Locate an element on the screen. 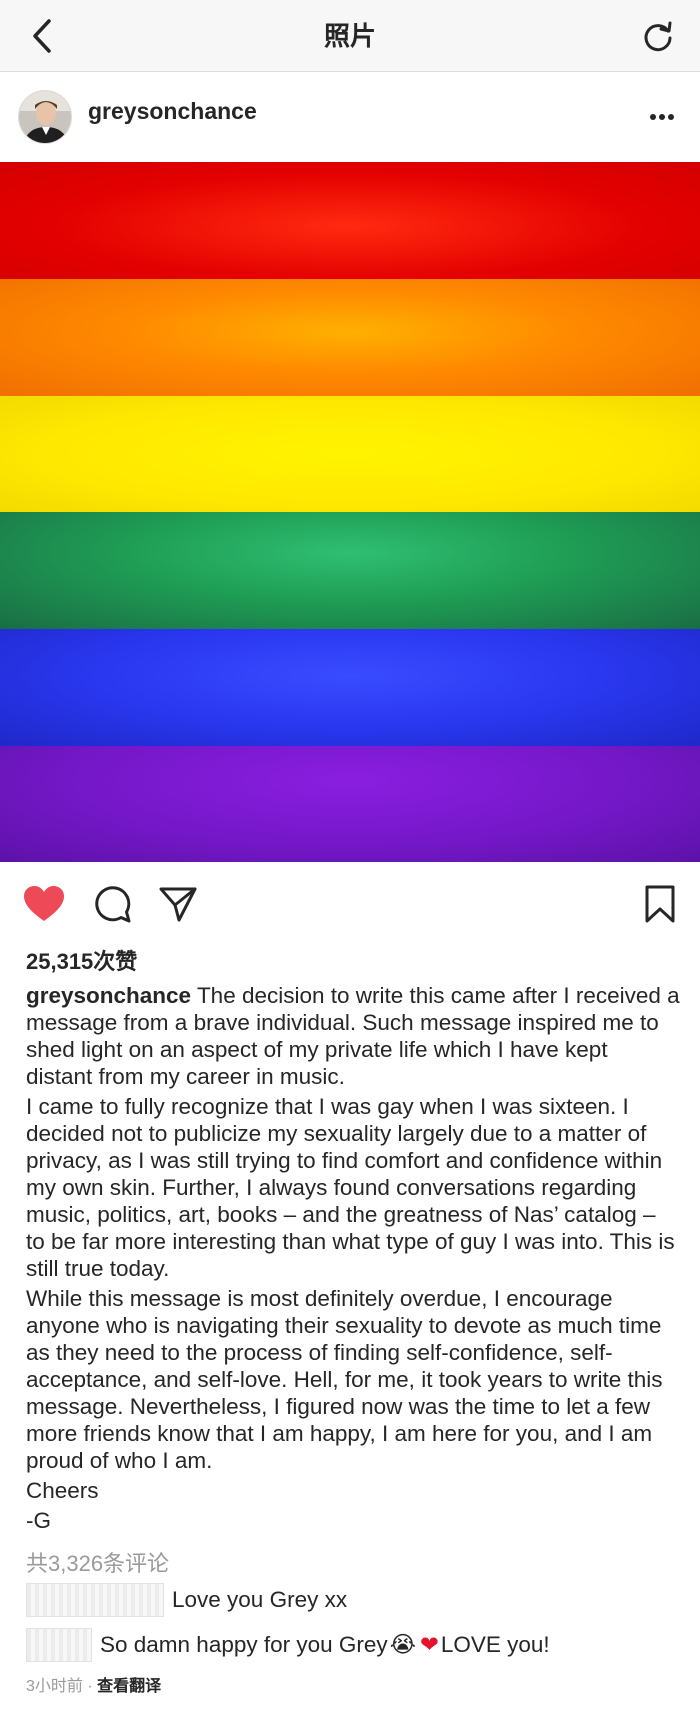 This screenshot has width=700, height=1716. send-icon is located at coordinates (178, 904).